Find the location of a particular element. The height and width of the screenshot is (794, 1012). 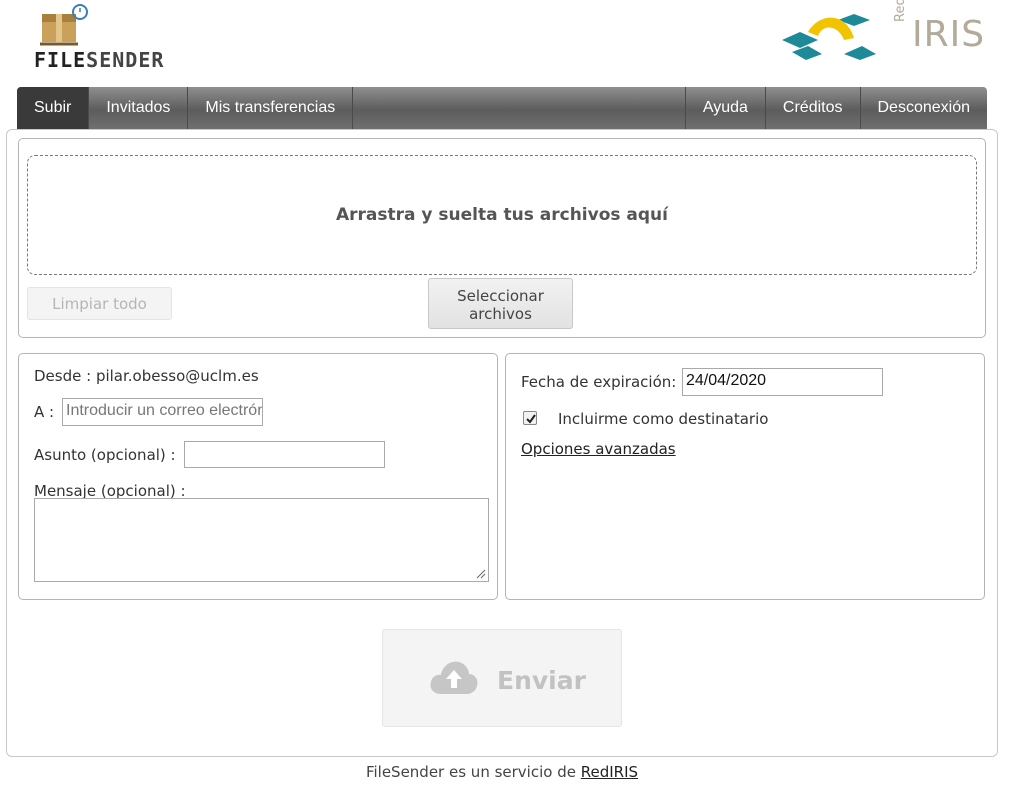

clear-all-button: Limpiar todo is located at coordinates (99, 303).